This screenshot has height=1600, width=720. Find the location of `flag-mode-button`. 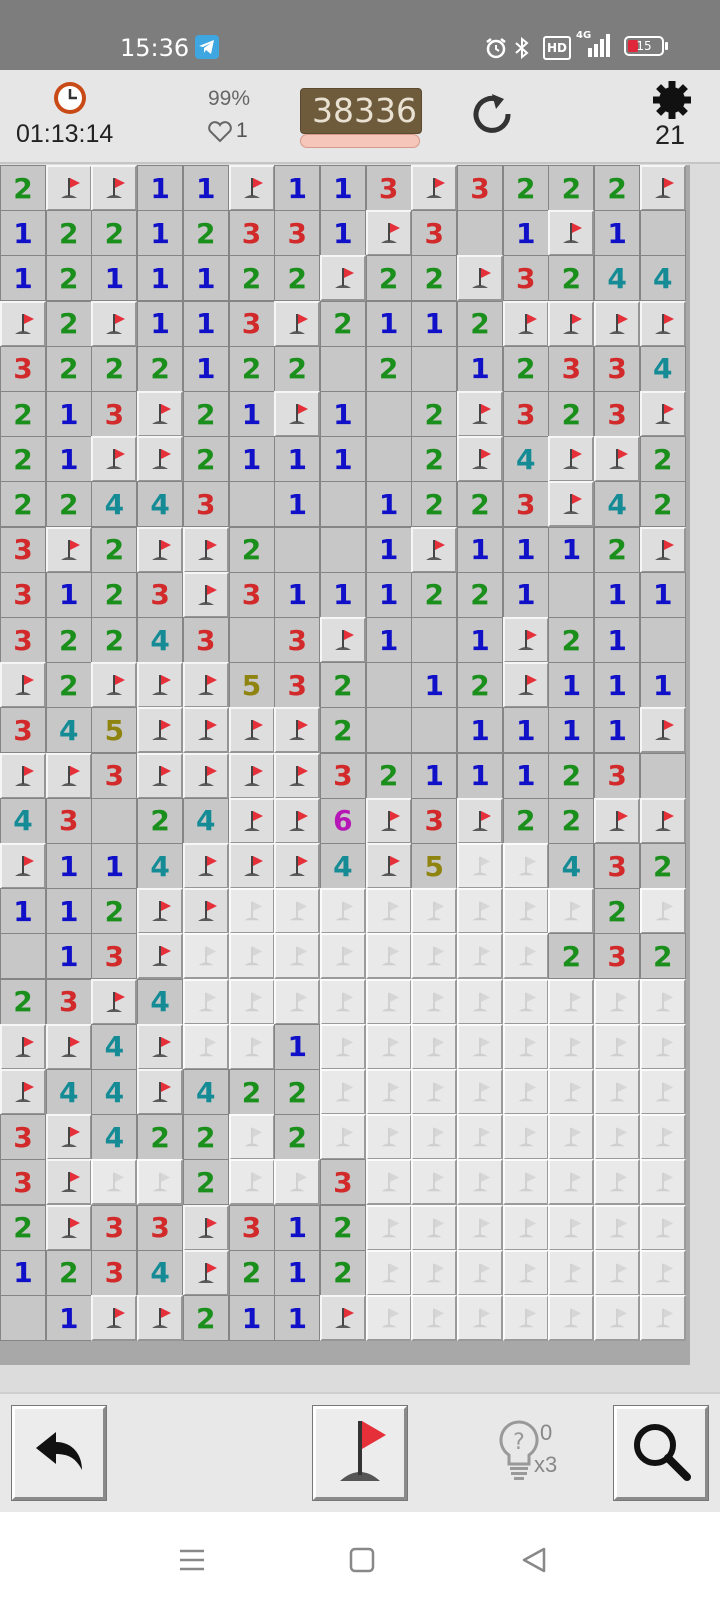

flag-mode-button is located at coordinates (360, 1453).